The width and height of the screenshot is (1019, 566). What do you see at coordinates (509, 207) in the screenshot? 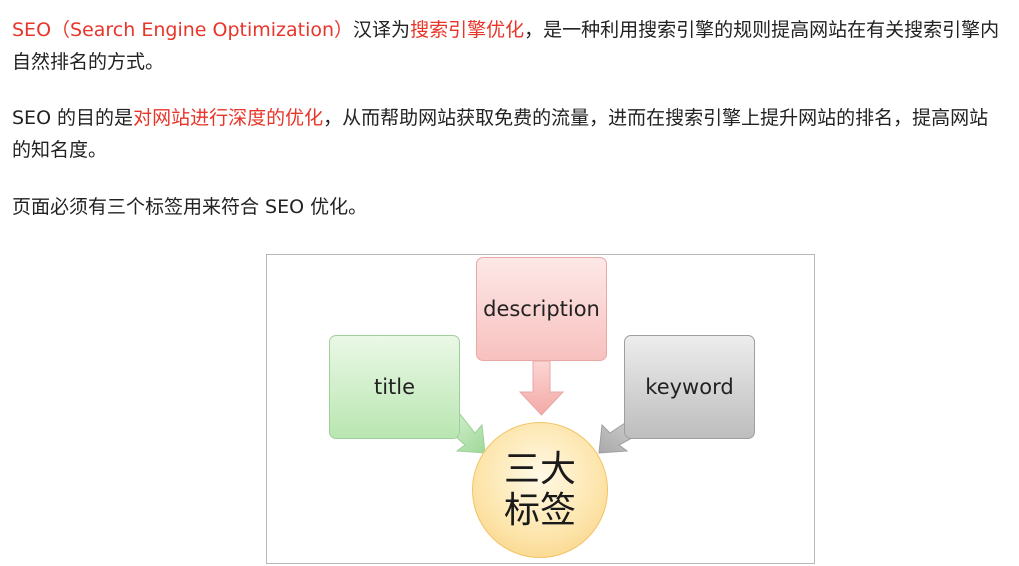
I see `paragraph-three-tags: 页面必须有三个标签用来符合 SEO 优化。` at bounding box center [509, 207].